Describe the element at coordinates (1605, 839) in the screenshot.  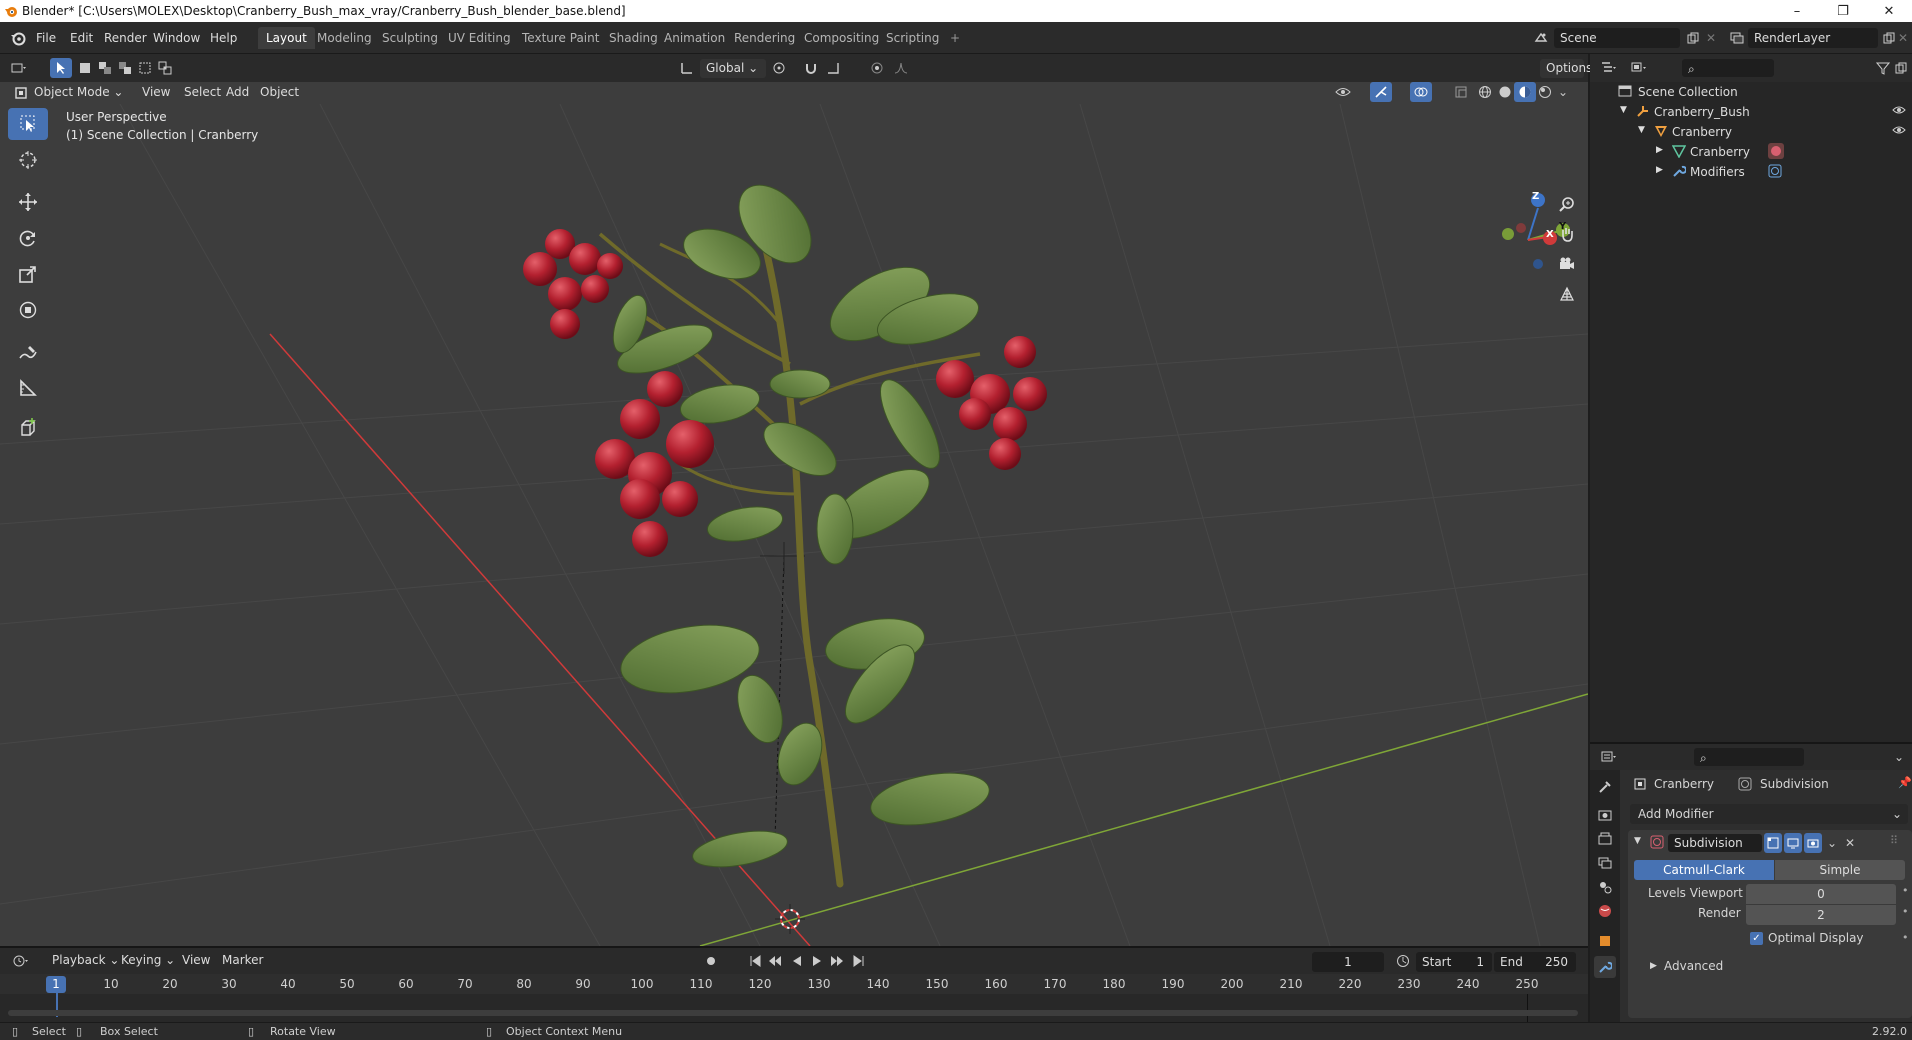
I see `output-tab-icon` at that location.